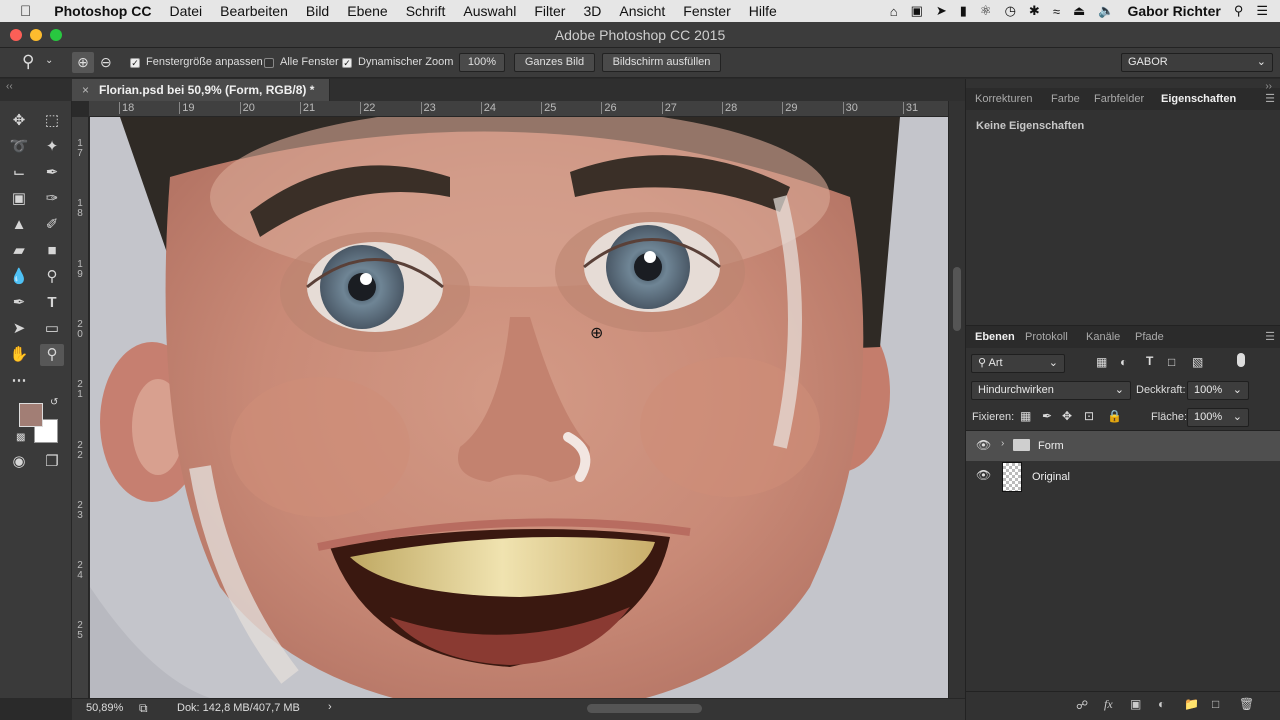 The width and height of the screenshot is (1280, 720). I want to click on vertical-scroll-thumb, so click(957, 299).